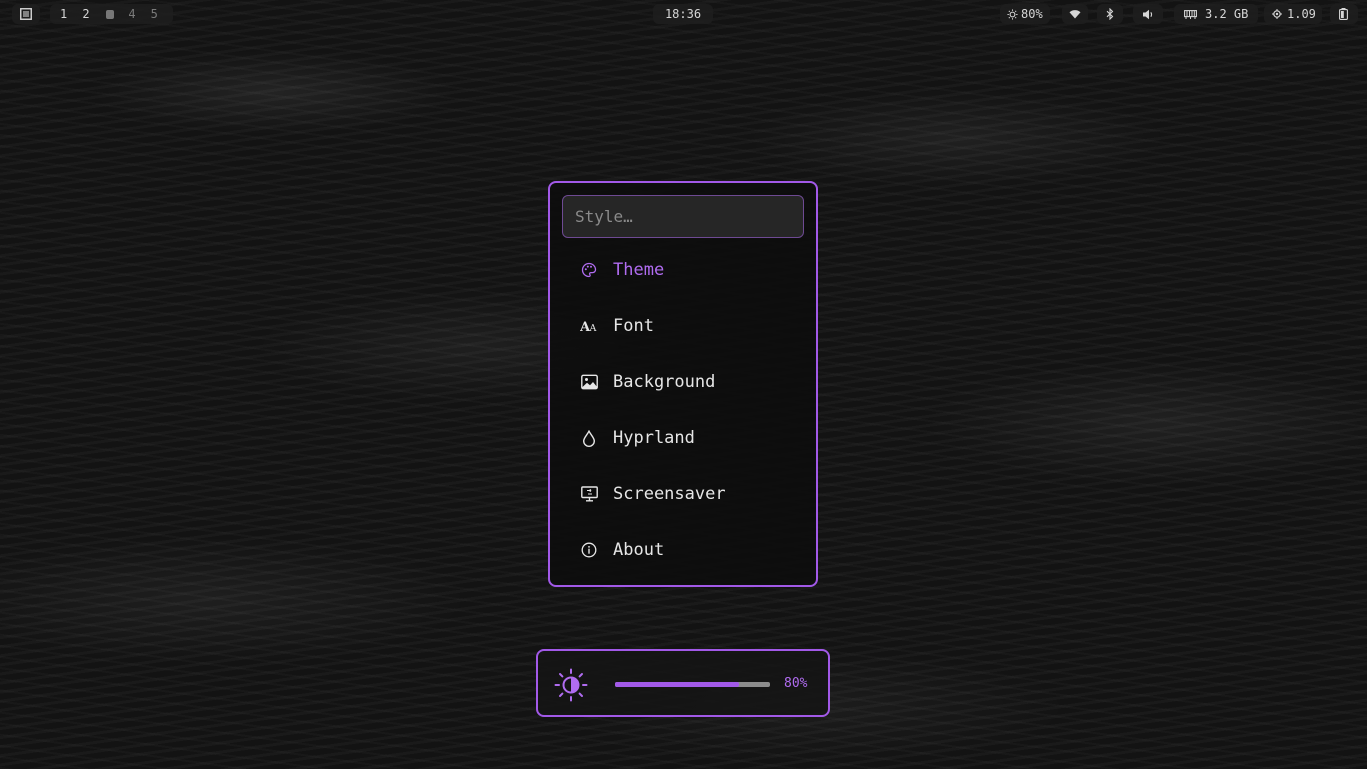 The width and height of the screenshot is (1367, 769). I want to click on brightness-percent: 80%, so click(796, 683).